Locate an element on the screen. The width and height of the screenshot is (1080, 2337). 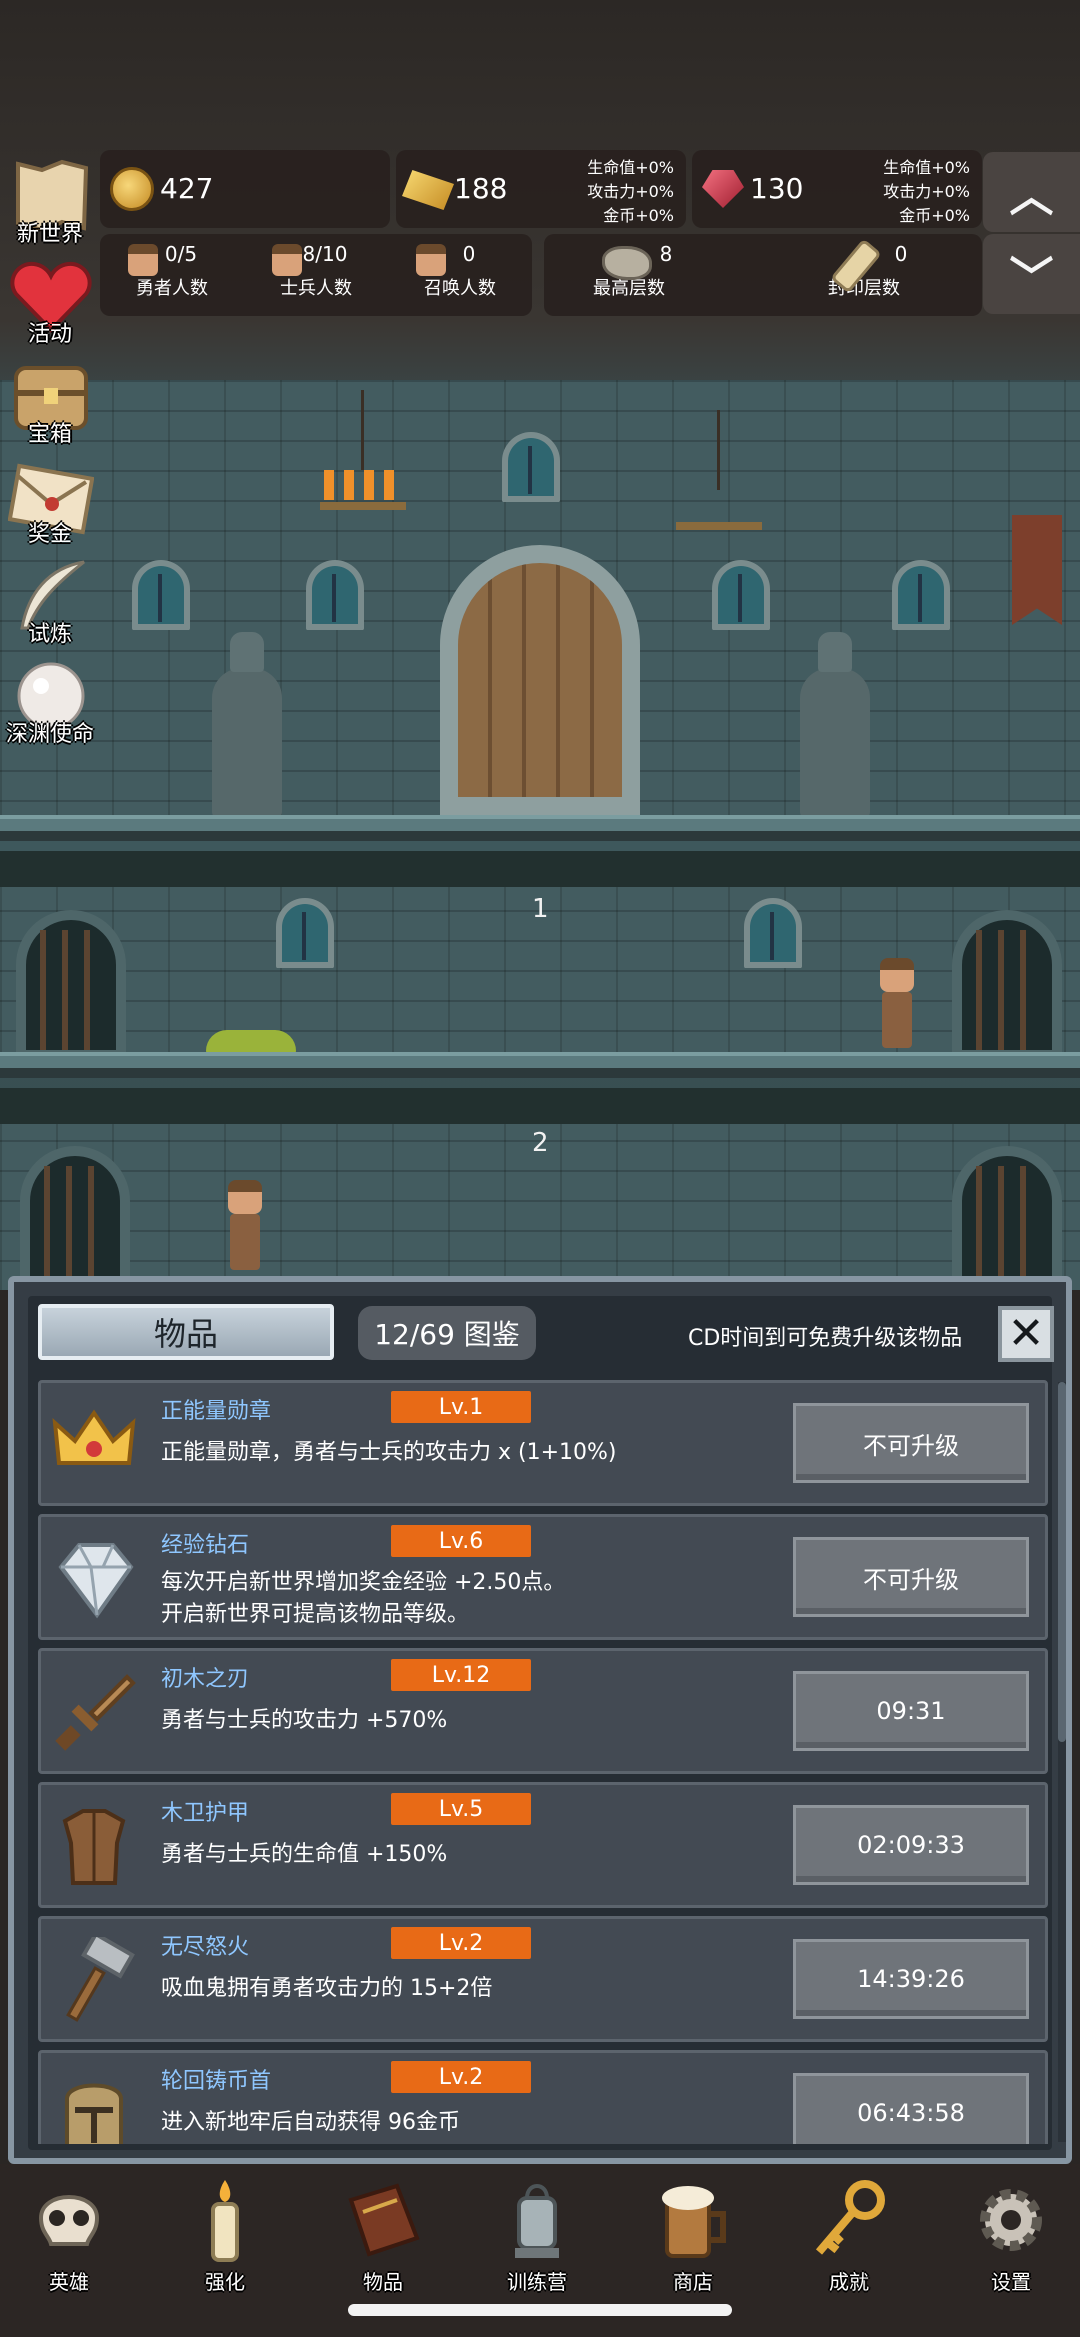
scroll-down-button: ﹀ is located at coordinates (1031, 274).